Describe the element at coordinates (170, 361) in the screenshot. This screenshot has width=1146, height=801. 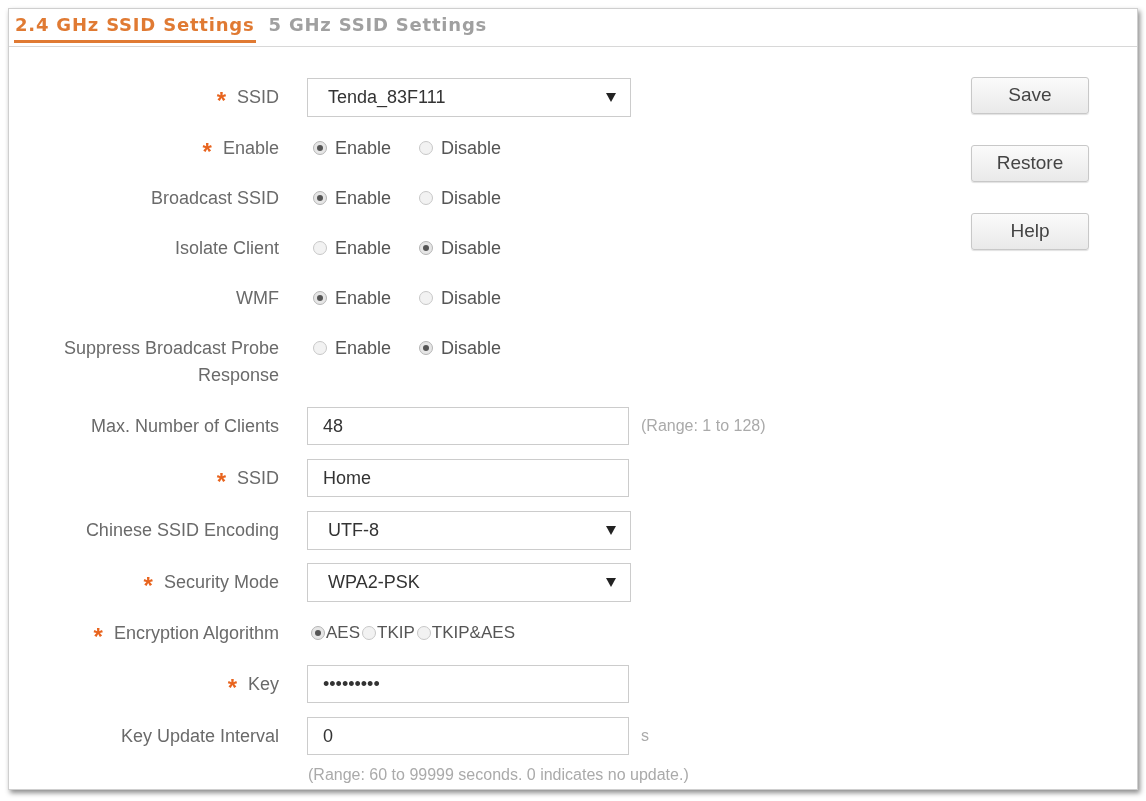
I see `field-label: Suppress Broadcast Probe Response` at that location.